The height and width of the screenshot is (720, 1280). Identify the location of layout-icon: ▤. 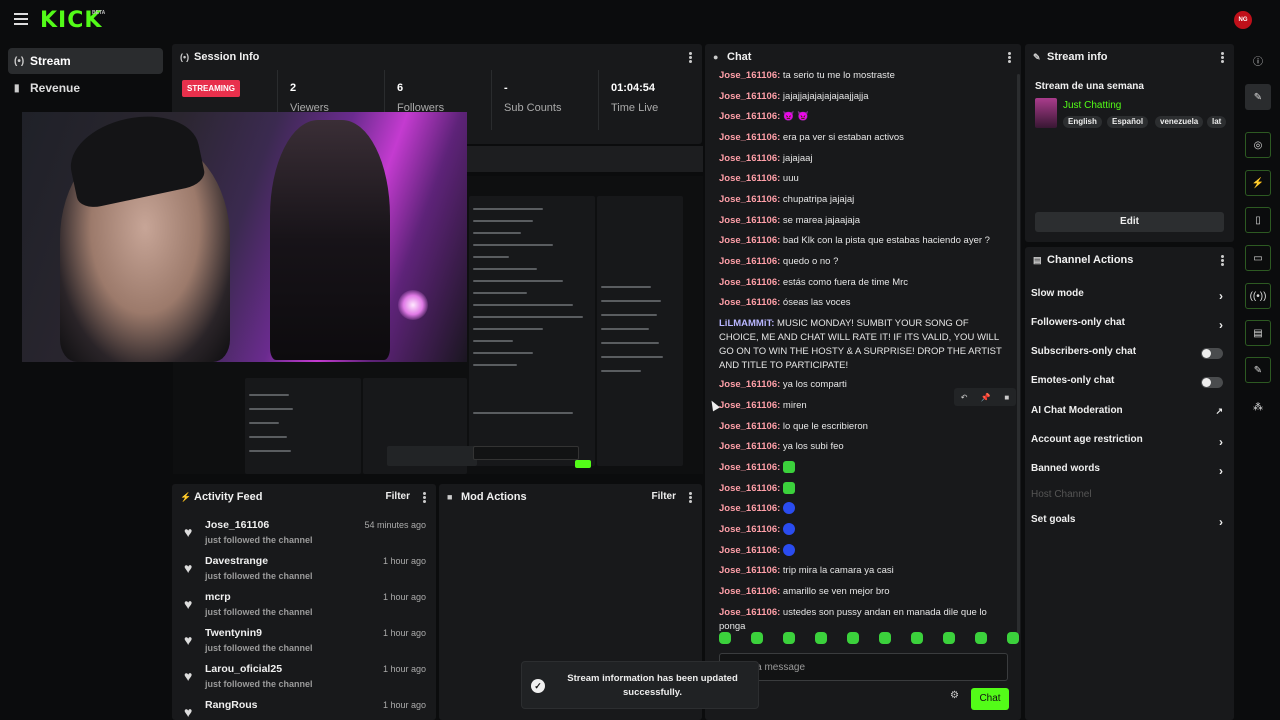
(1258, 333).